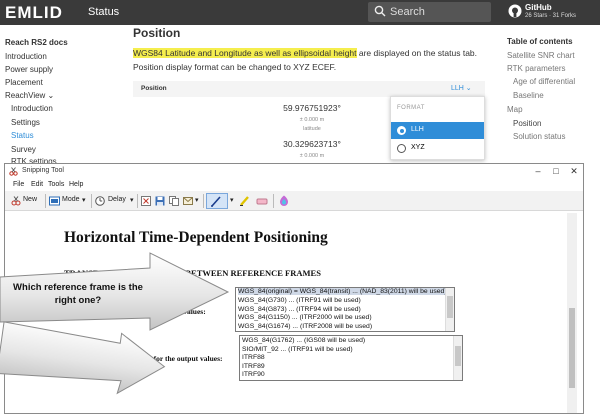  What do you see at coordinates (380, 11) in the screenshot?
I see `search-icon` at bounding box center [380, 11].